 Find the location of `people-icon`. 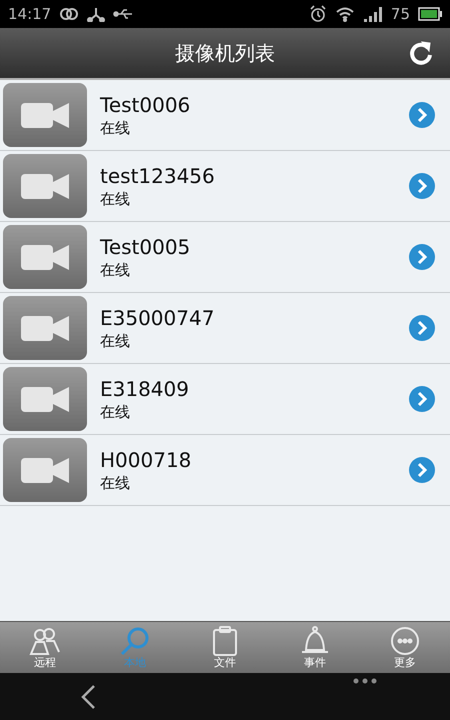

people-icon is located at coordinates (45, 641).